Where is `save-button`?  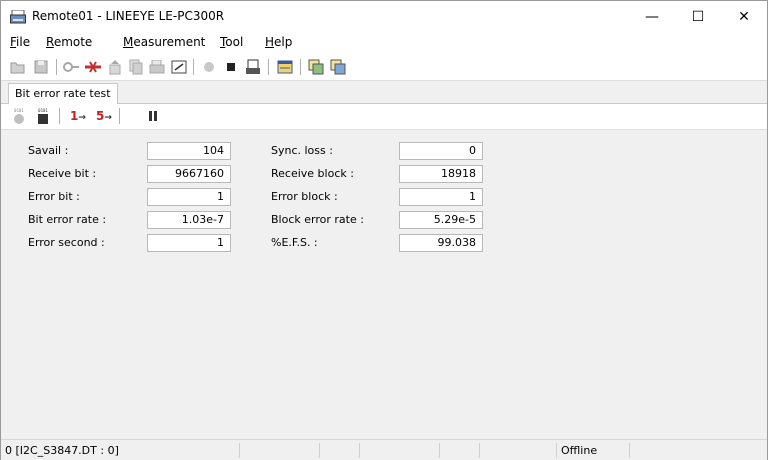
save-button is located at coordinates (41, 67).